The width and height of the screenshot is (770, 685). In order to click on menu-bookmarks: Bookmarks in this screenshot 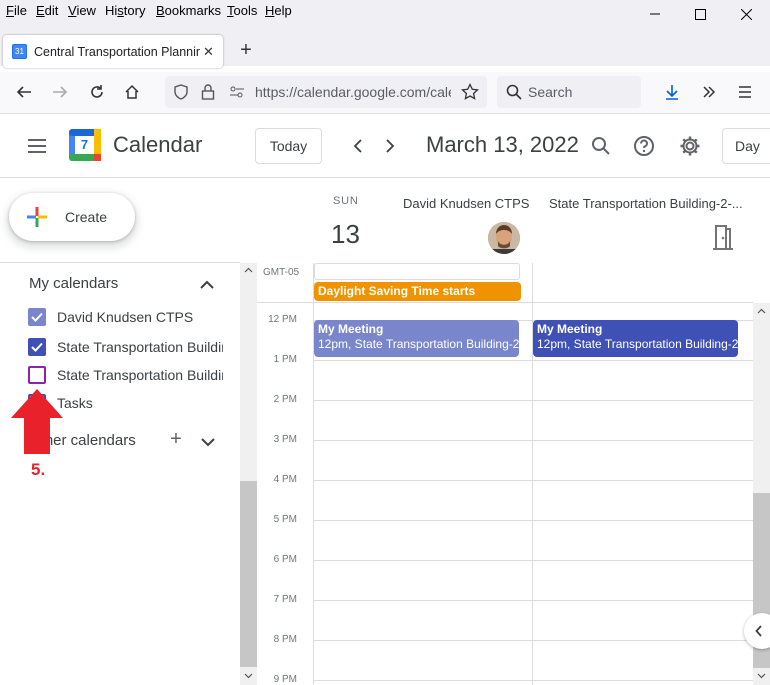, I will do `click(188, 10)`.